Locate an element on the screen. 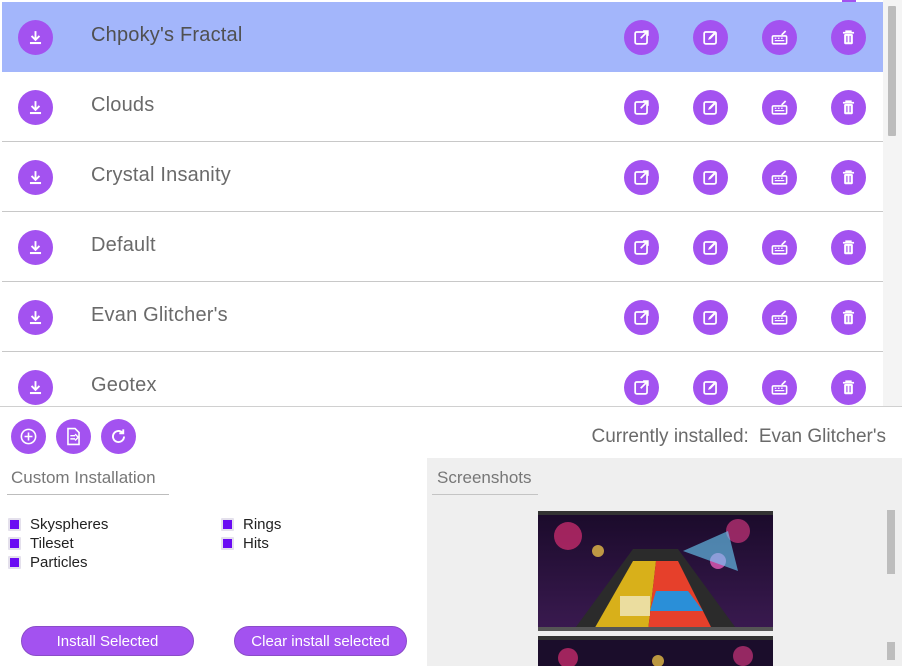  skyspheres-checkbox is located at coordinates (14, 524).